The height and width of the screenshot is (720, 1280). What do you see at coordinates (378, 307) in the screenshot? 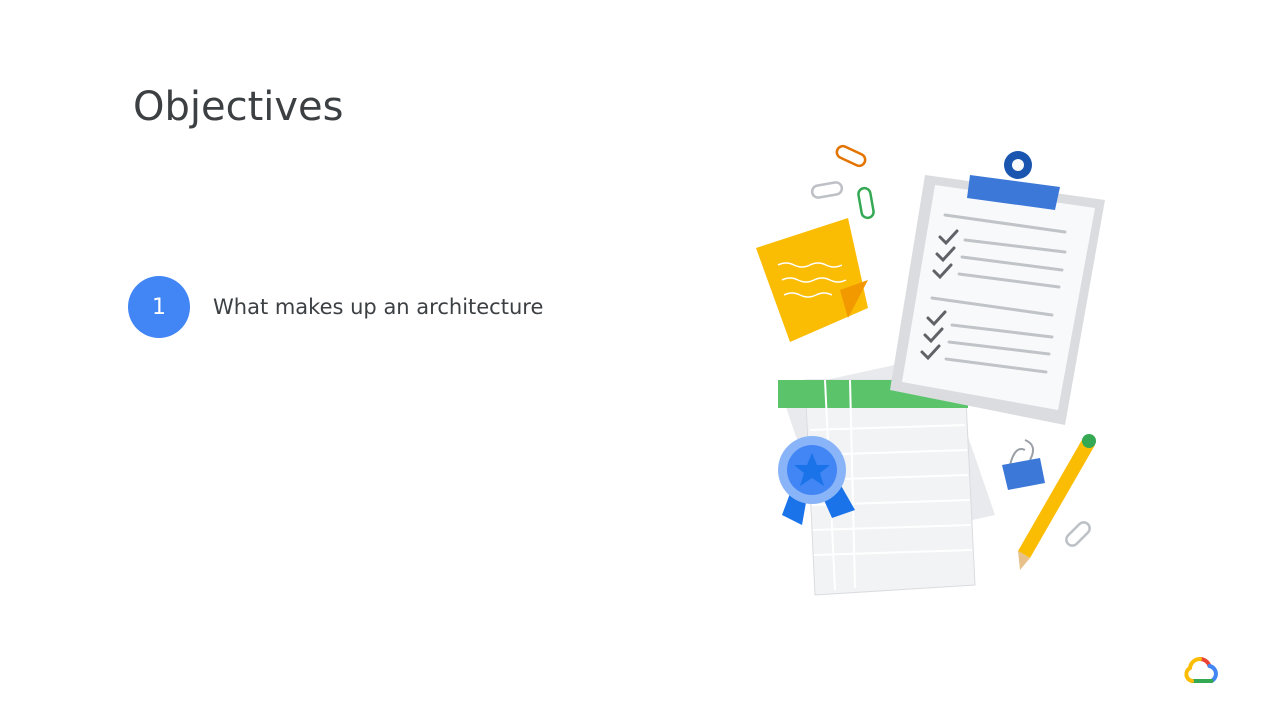
I see `objective-text: What makes up an architecture` at bounding box center [378, 307].